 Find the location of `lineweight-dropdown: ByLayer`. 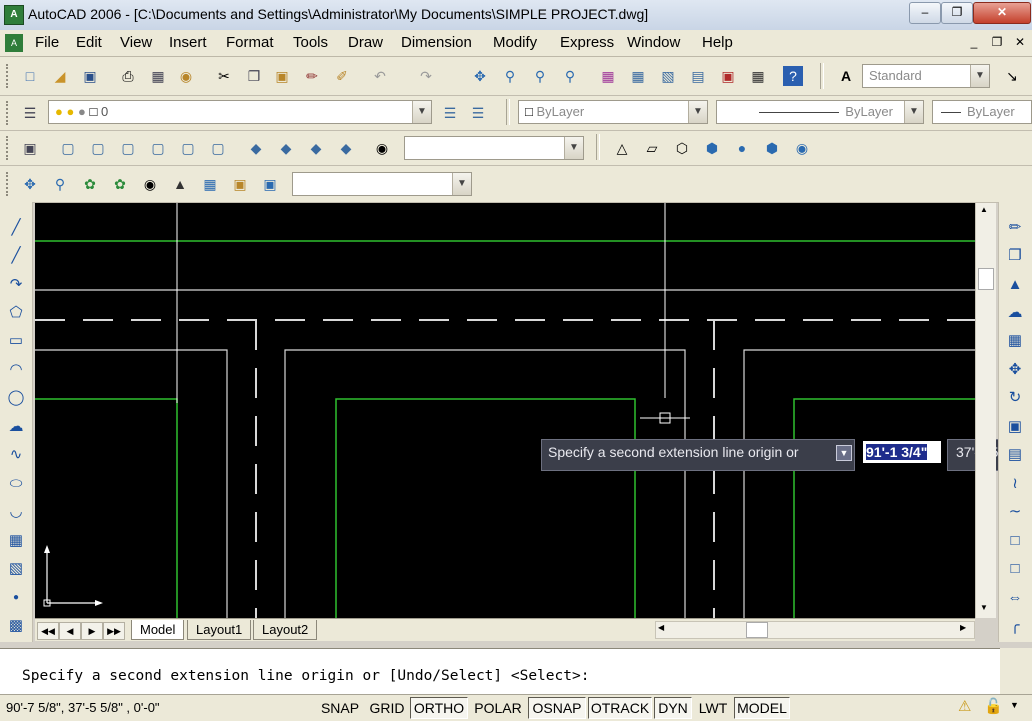

lineweight-dropdown: ByLayer is located at coordinates (982, 112).